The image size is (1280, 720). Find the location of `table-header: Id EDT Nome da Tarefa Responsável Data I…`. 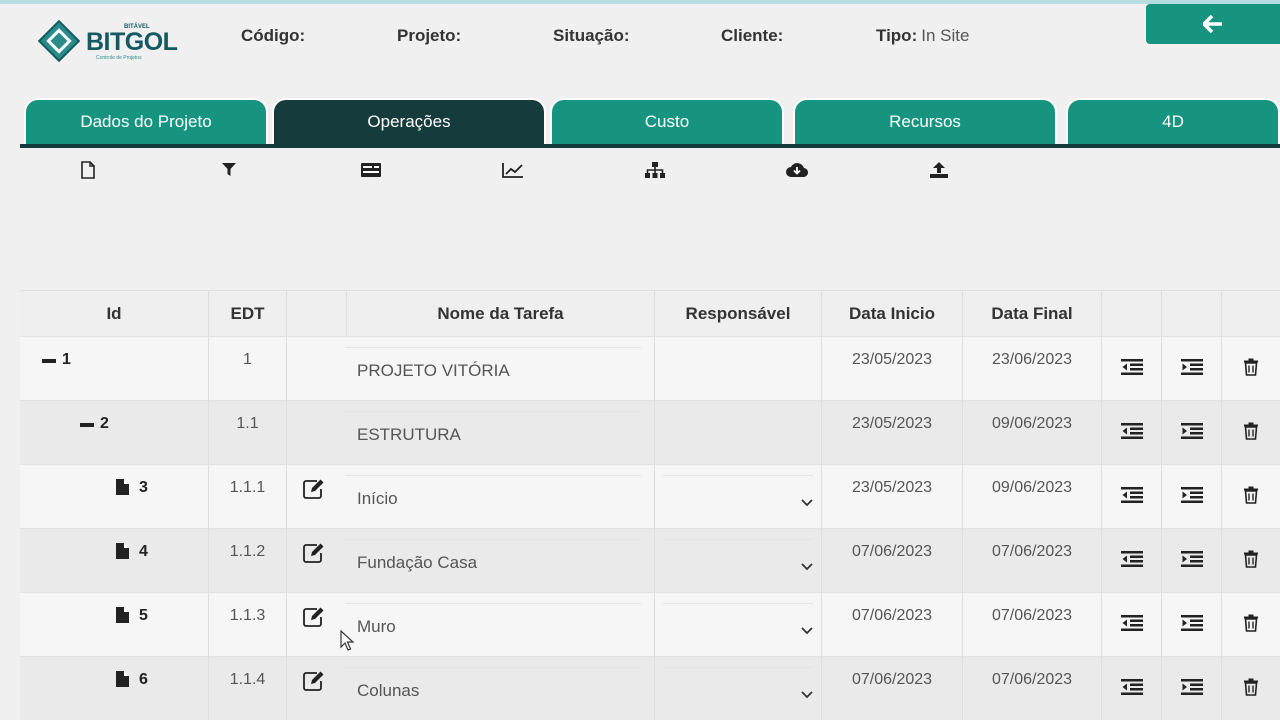

table-header: Id EDT Nome da Tarefa Responsável Data I… is located at coordinates (650, 313).